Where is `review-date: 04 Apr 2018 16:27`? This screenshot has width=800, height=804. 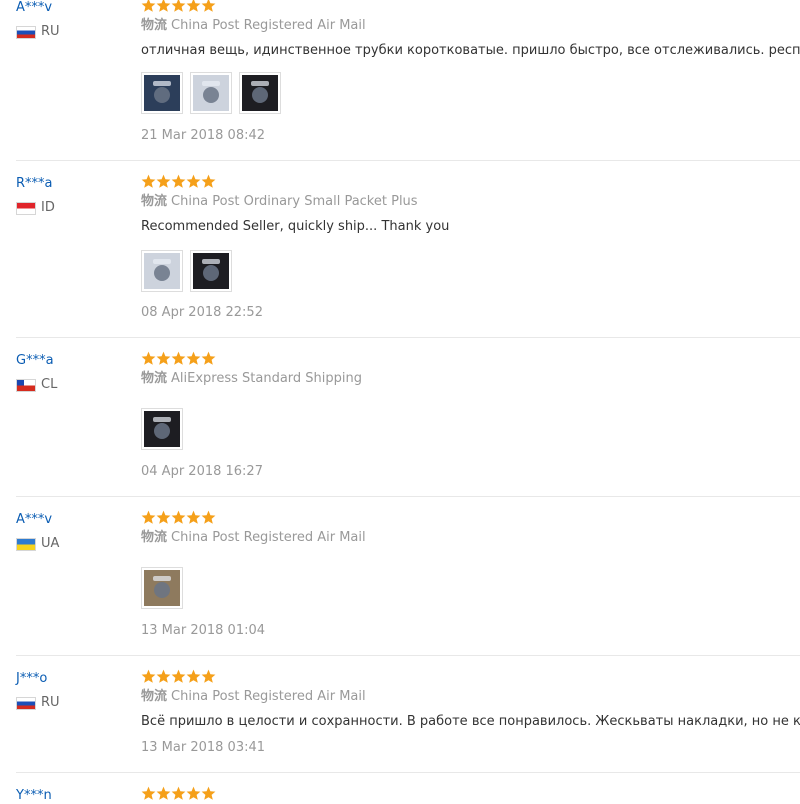
review-date: 04 Apr 2018 16:27 is located at coordinates (202, 471).